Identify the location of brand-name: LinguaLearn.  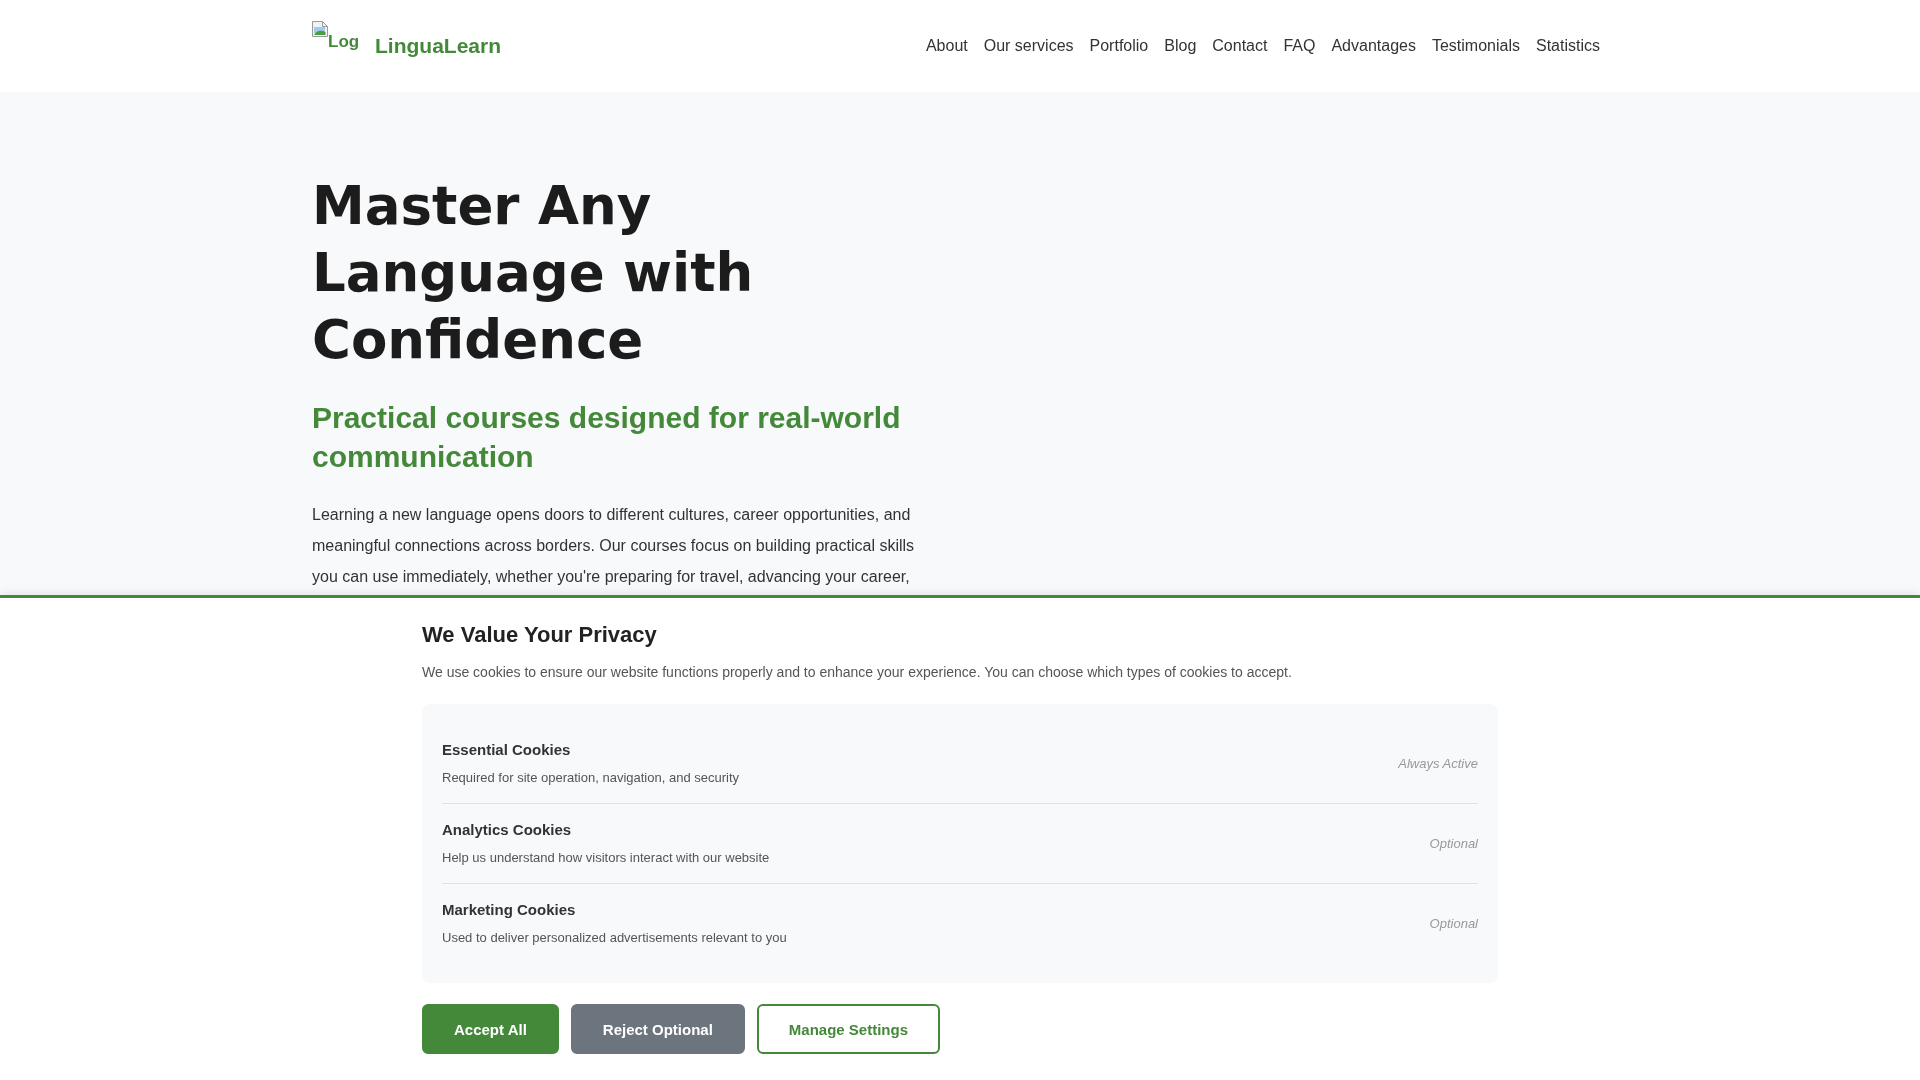
(438, 46).